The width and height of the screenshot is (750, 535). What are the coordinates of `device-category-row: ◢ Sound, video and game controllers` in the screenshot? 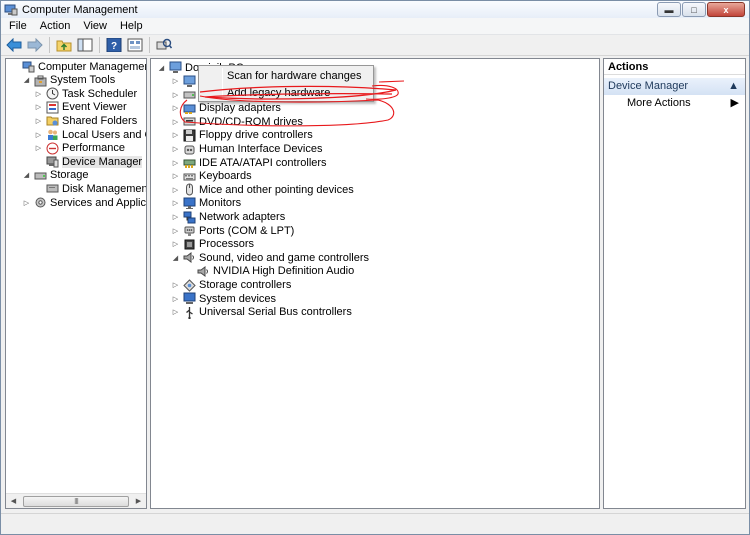 It's located at (270, 257).